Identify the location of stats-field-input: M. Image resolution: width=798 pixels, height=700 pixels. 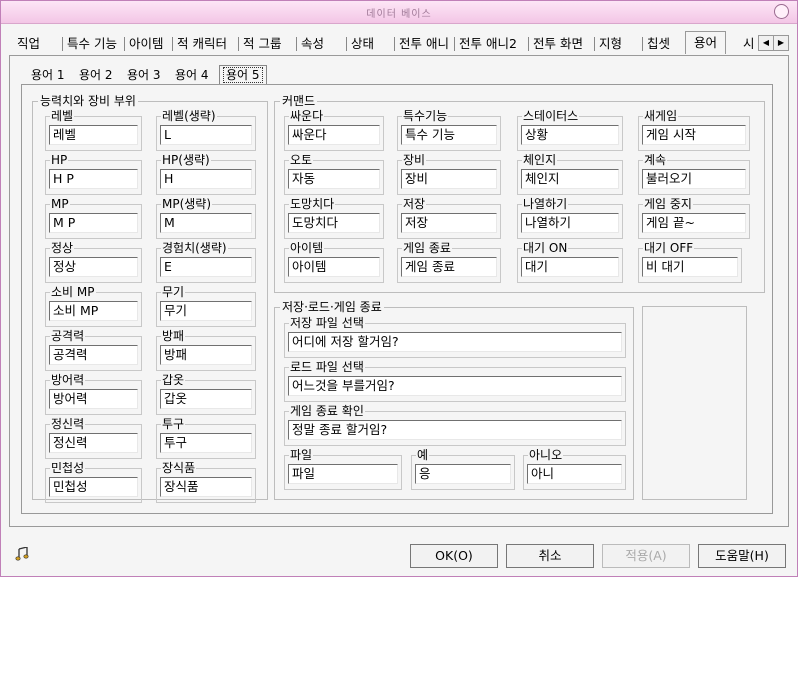
(206, 223).